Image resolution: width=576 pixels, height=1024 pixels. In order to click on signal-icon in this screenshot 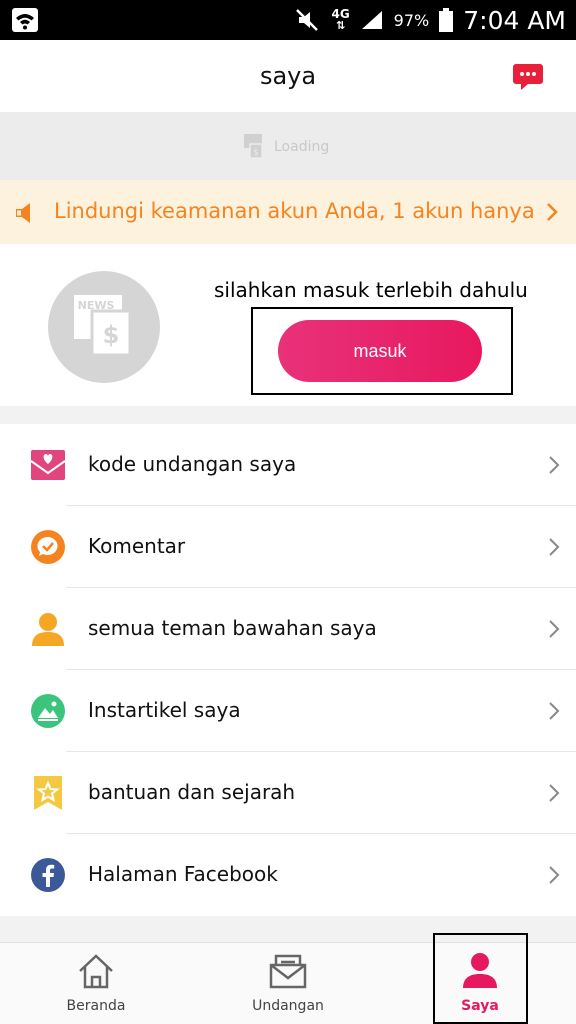, I will do `click(371, 20)`.